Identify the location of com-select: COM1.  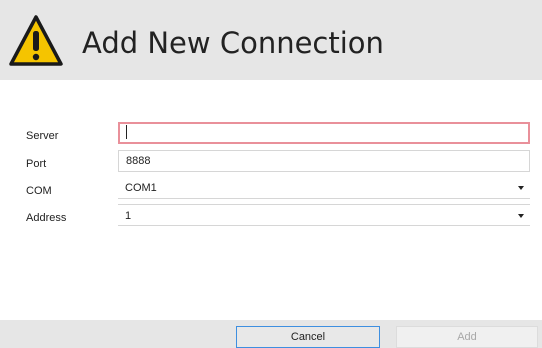
(324, 188).